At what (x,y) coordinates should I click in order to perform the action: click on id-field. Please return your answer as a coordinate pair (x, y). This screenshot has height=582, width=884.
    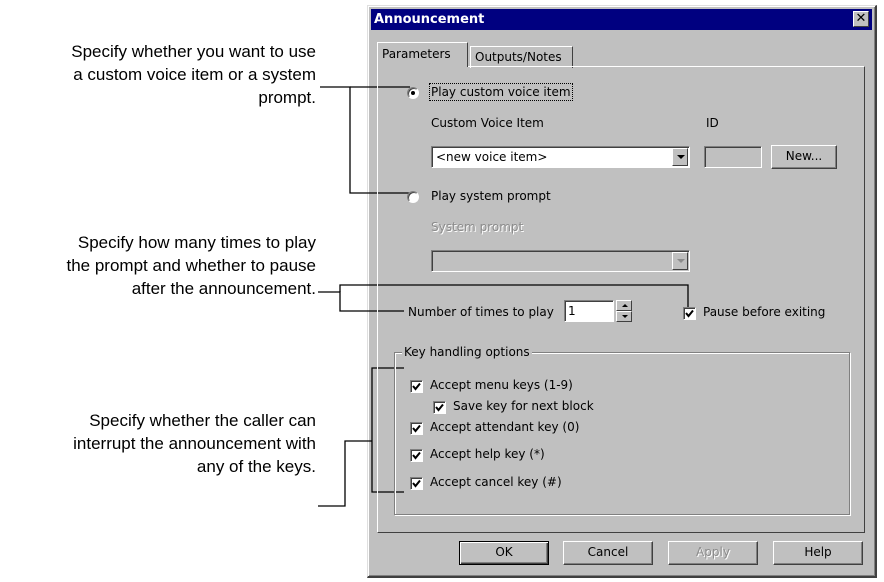
    Looking at the image, I should click on (733, 157).